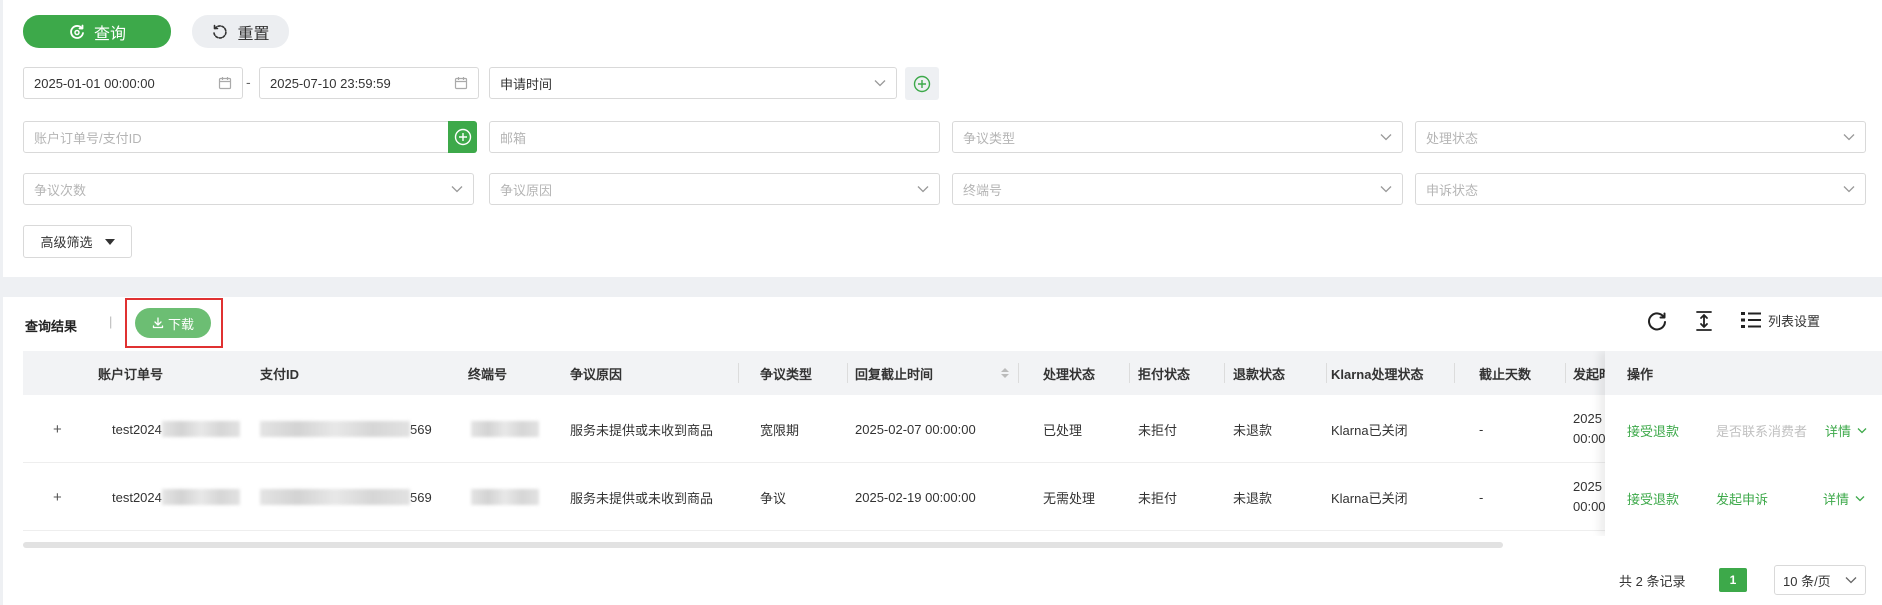  What do you see at coordinates (94, 83) in the screenshot?
I see `date-start-value: 2025-01-01 00:00:00` at bounding box center [94, 83].